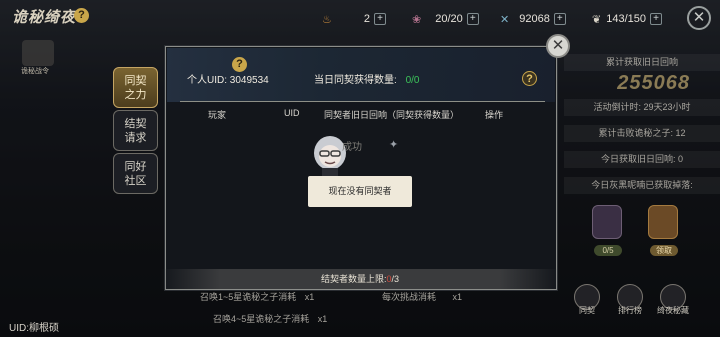  Describe the element at coordinates (642, 159) in the screenshot. I see `today-echo-text: 今日获取旧日回响: 0` at that location.